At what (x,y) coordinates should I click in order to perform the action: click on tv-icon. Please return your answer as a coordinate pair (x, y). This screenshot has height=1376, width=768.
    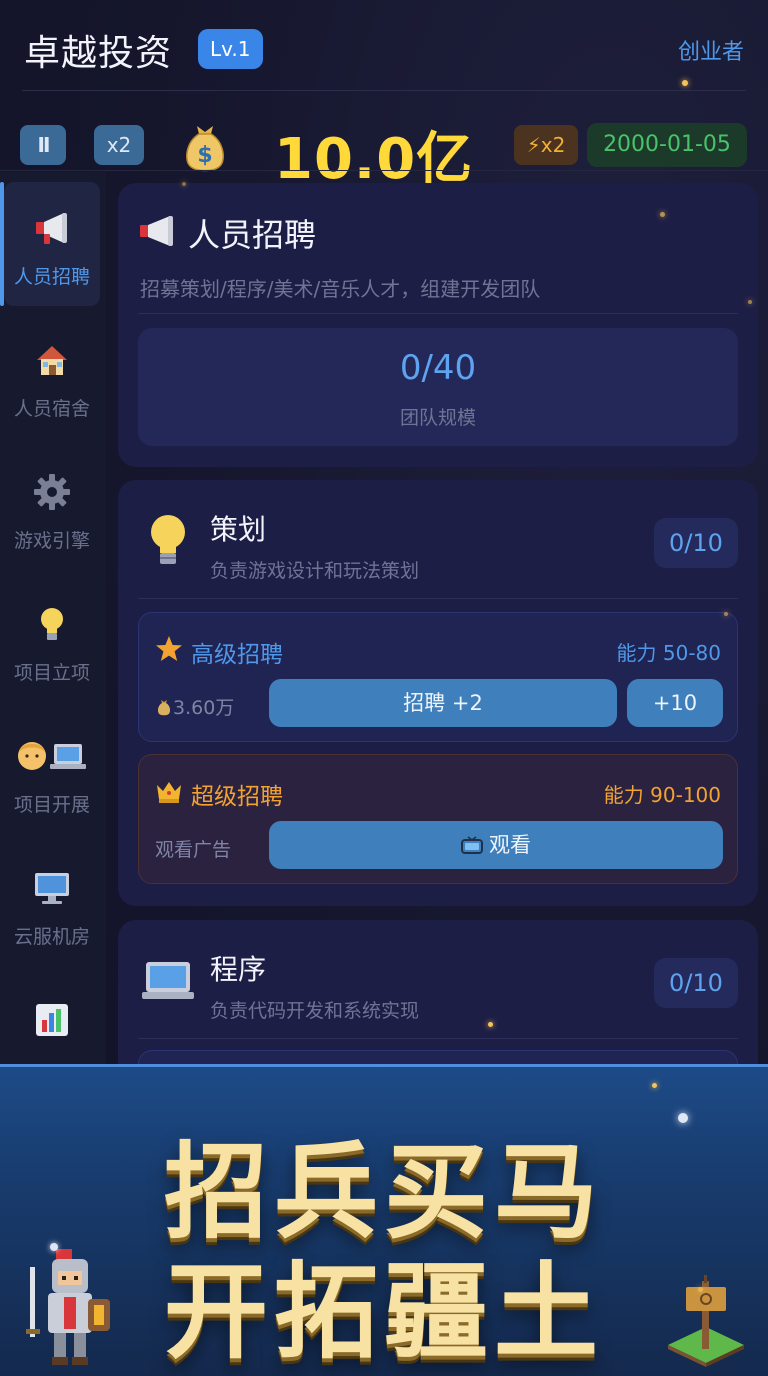
    Looking at the image, I should click on (472, 845).